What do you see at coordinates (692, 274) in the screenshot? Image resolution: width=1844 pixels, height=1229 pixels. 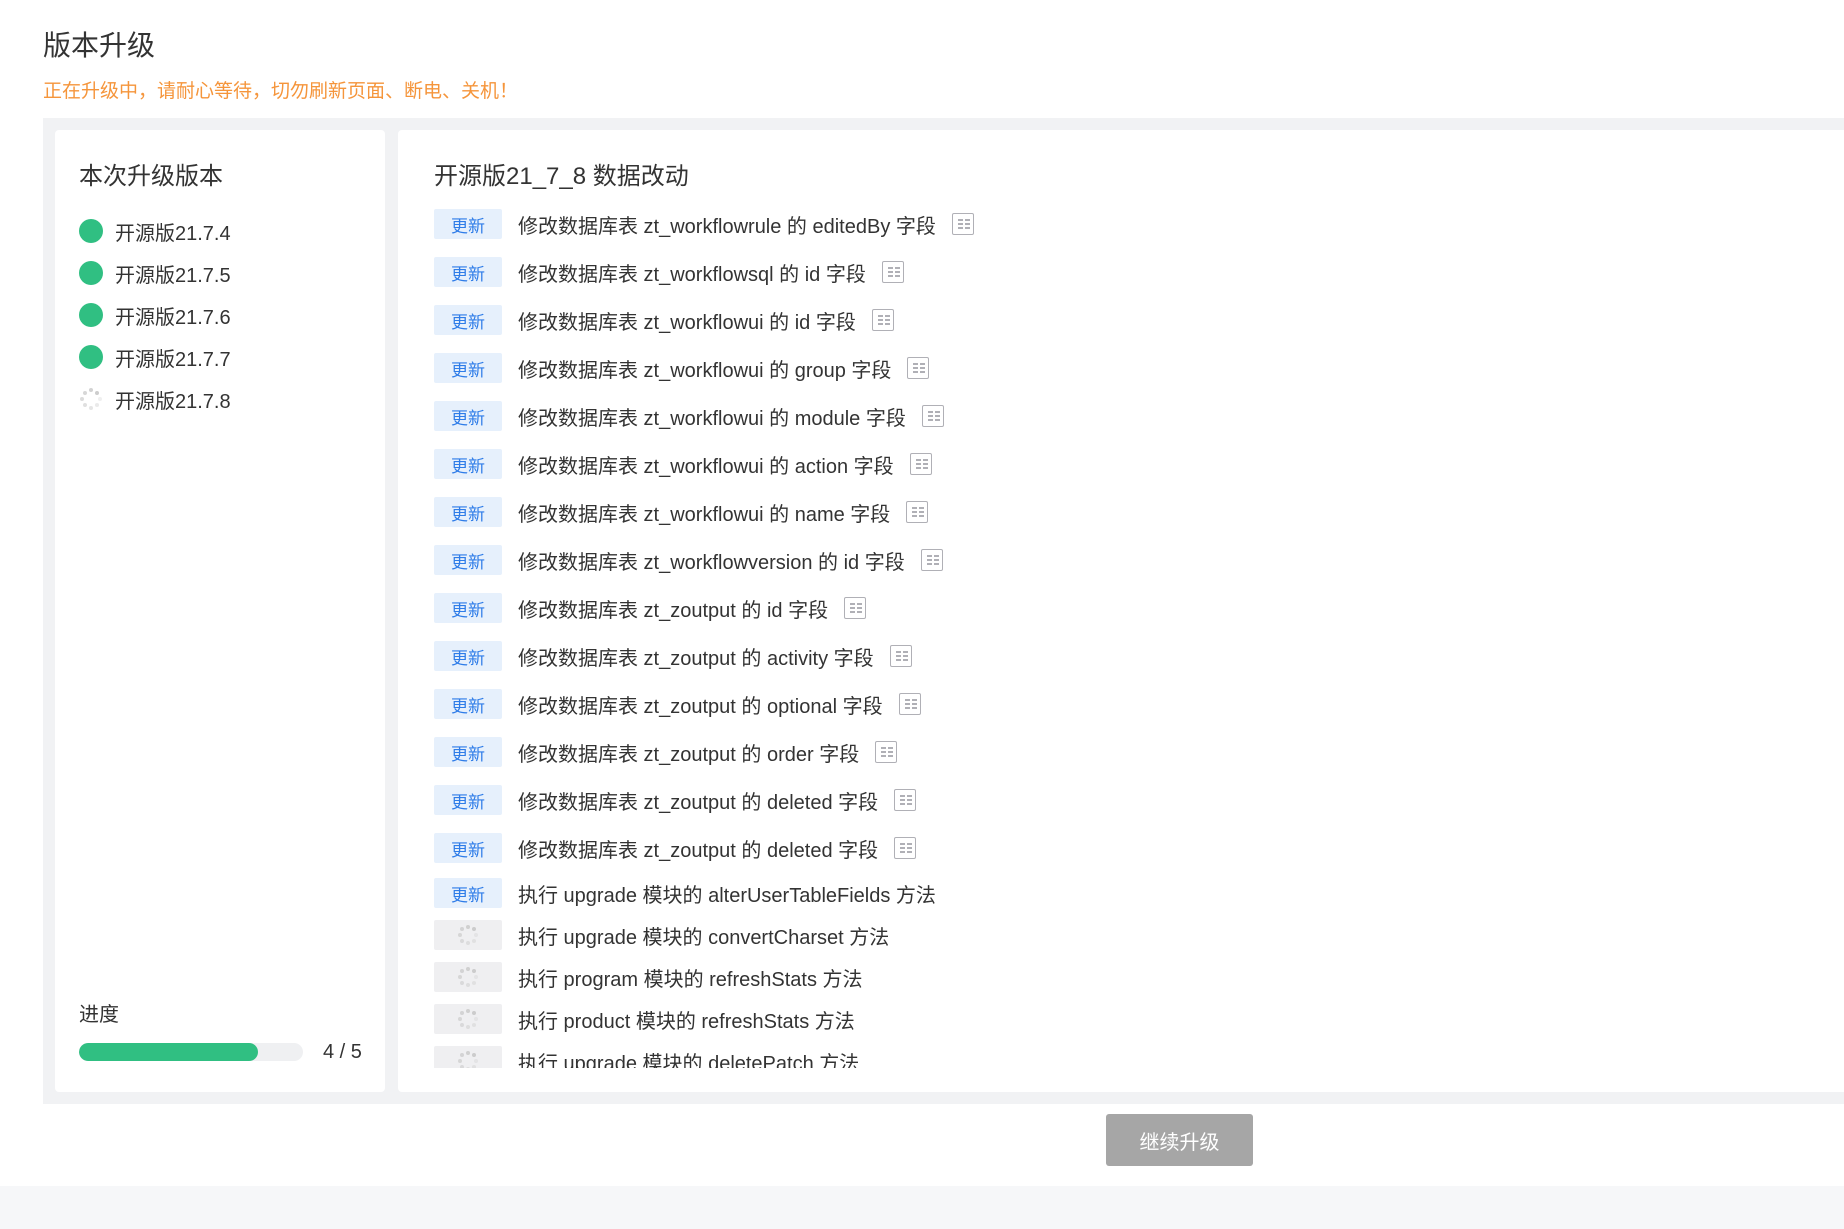 I see `change-log-text: 修改数据库表 zt_workflowsql 的 id 字段` at bounding box center [692, 274].